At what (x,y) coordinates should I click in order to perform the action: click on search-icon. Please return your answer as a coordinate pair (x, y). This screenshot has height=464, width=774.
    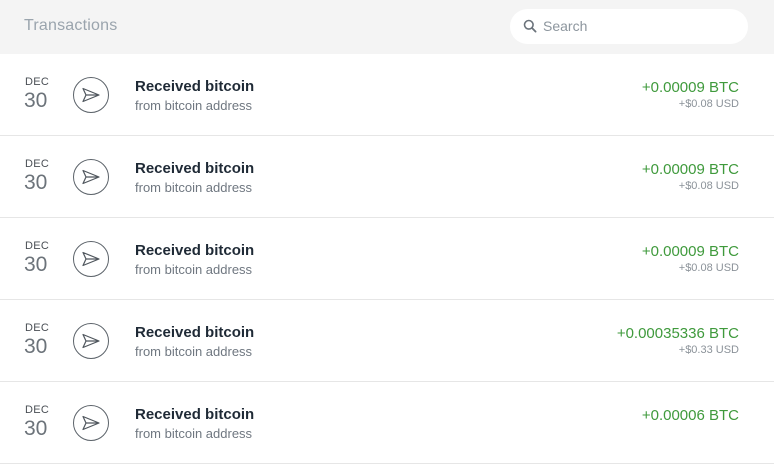
    Looking at the image, I should click on (530, 26).